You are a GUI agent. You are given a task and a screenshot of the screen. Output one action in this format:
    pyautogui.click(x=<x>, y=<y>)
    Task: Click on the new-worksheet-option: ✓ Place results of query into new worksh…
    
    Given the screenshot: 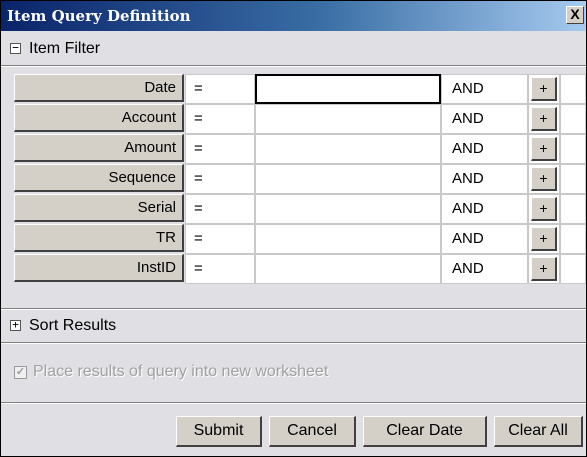 What is the action you would take?
    pyautogui.click(x=293, y=373)
    